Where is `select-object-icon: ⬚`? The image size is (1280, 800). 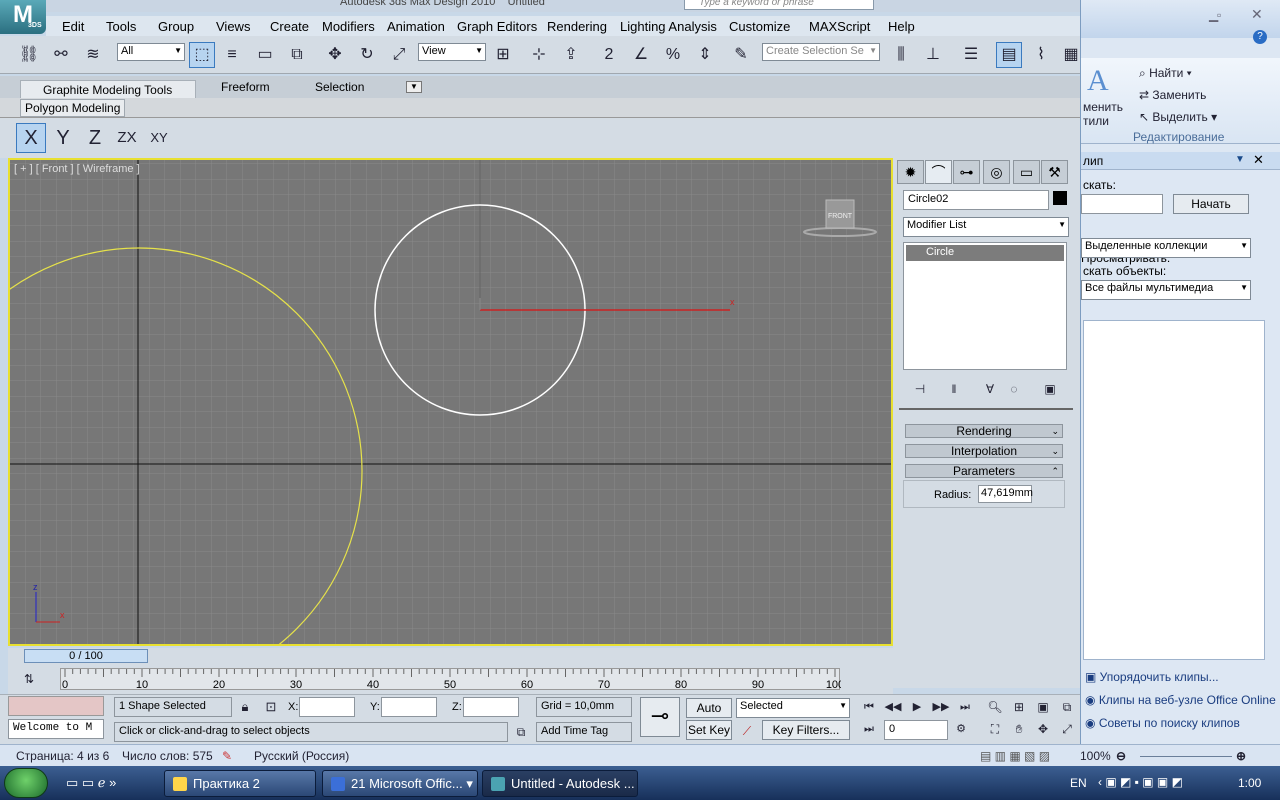 select-object-icon: ⬚ is located at coordinates (202, 55).